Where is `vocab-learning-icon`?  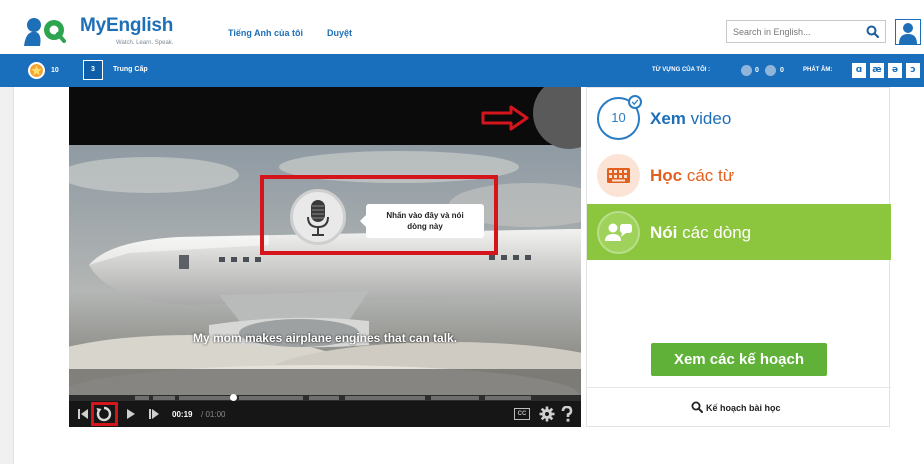
vocab-learning-icon is located at coordinates (770, 70).